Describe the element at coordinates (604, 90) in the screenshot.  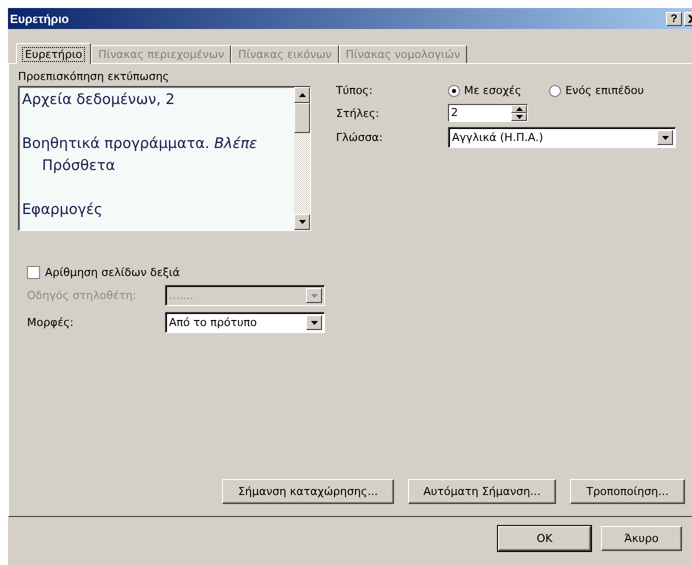
I see `radio-label: Ενός επιπέδου` at that location.